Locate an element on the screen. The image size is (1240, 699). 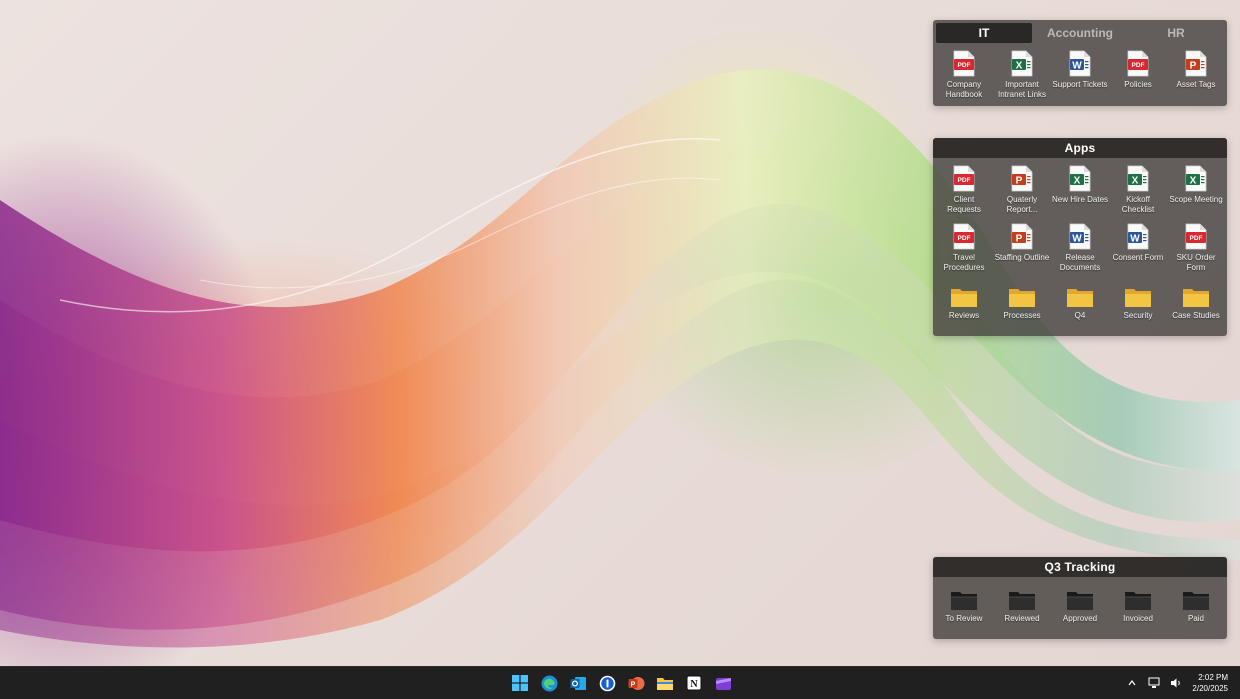
desktop-shortcut: Security is located at coordinates (1138, 307).